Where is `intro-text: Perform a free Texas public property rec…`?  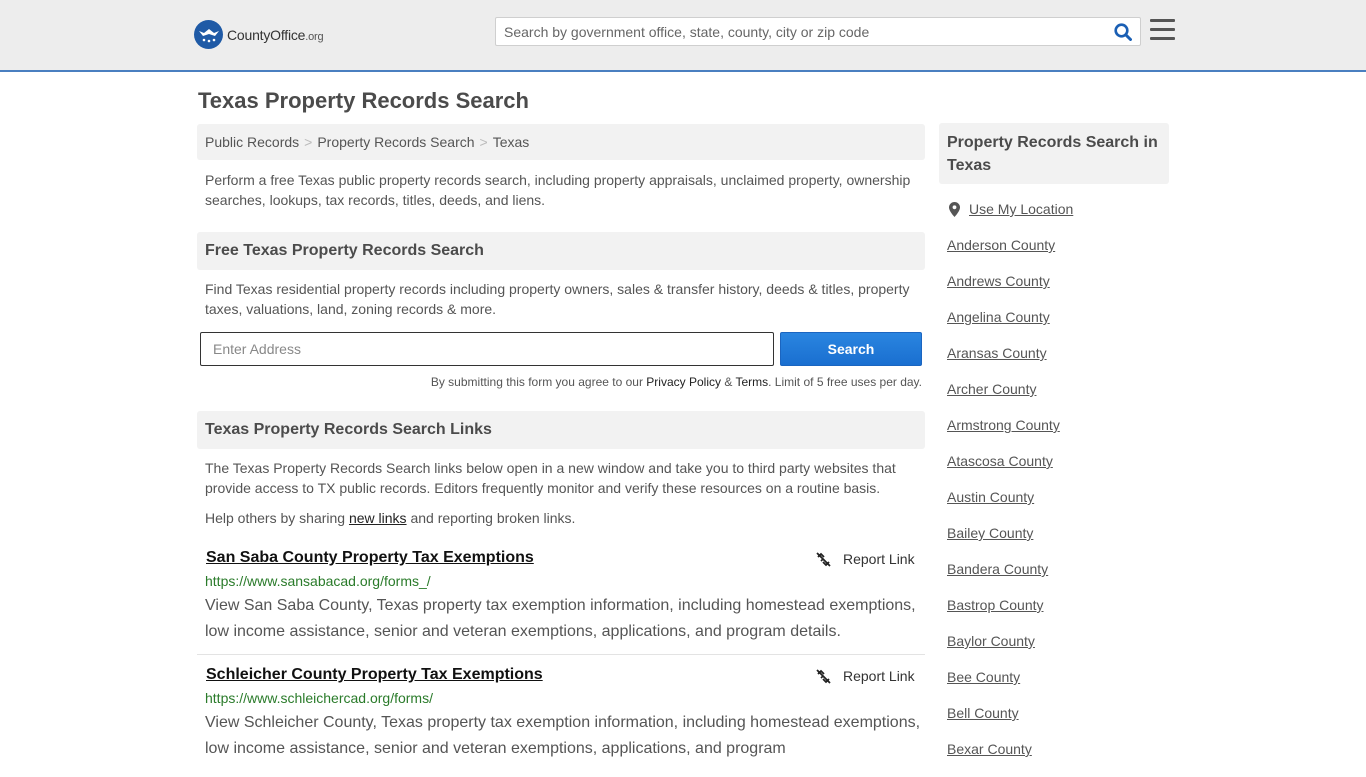
intro-text: Perform a free Texas public property rec… is located at coordinates (558, 190).